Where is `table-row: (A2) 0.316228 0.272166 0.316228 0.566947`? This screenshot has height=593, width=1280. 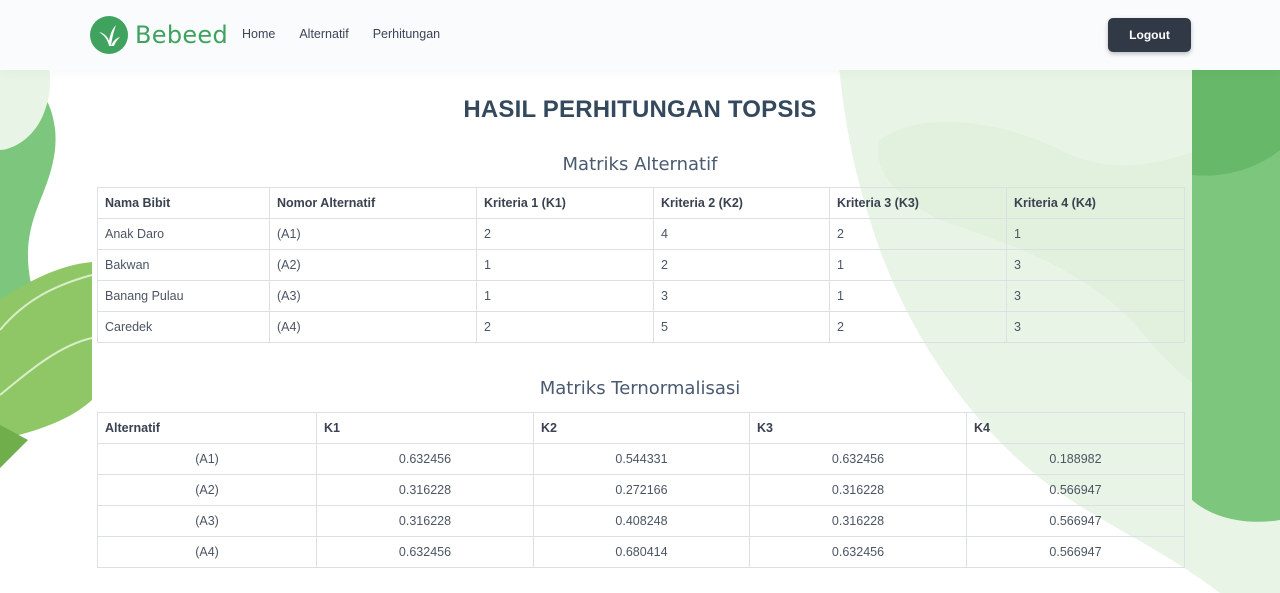
table-row: (A2) 0.316228 0.272166 0.316228 0.566947 is located at coordinates (641, 490).